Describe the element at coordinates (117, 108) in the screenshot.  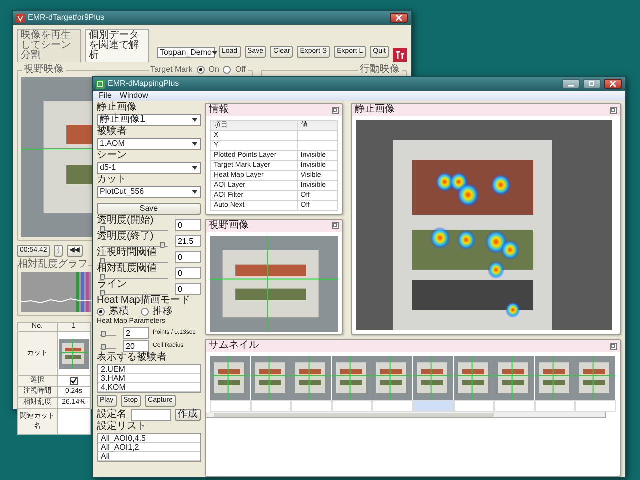
I see `field-label: 静止画像` at that location.